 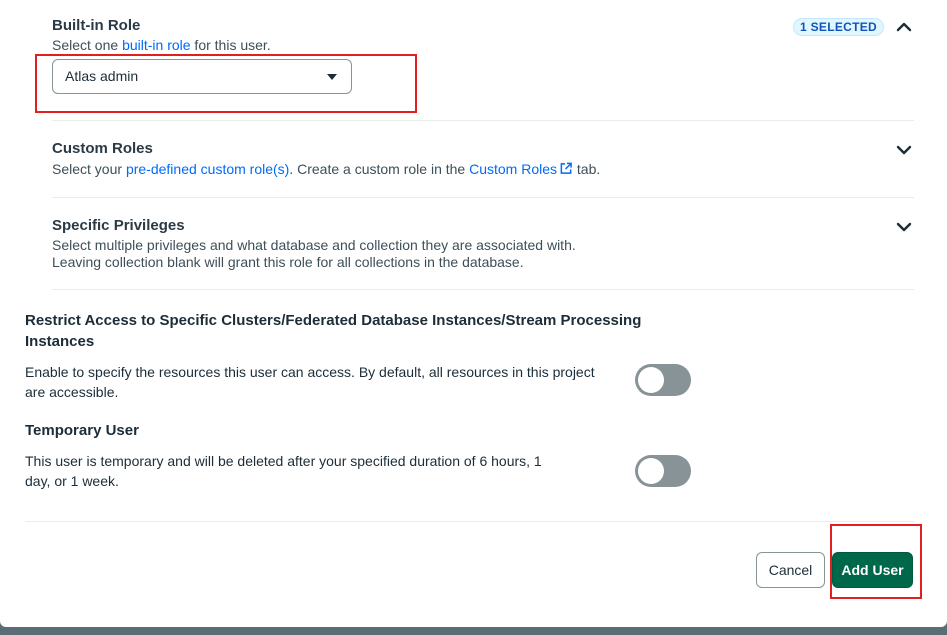 What do you see at coordinates (587, 169) in the screenshot?
I see `custom-roles-desc-suffix: tab.` at bounding box center [587, 169].